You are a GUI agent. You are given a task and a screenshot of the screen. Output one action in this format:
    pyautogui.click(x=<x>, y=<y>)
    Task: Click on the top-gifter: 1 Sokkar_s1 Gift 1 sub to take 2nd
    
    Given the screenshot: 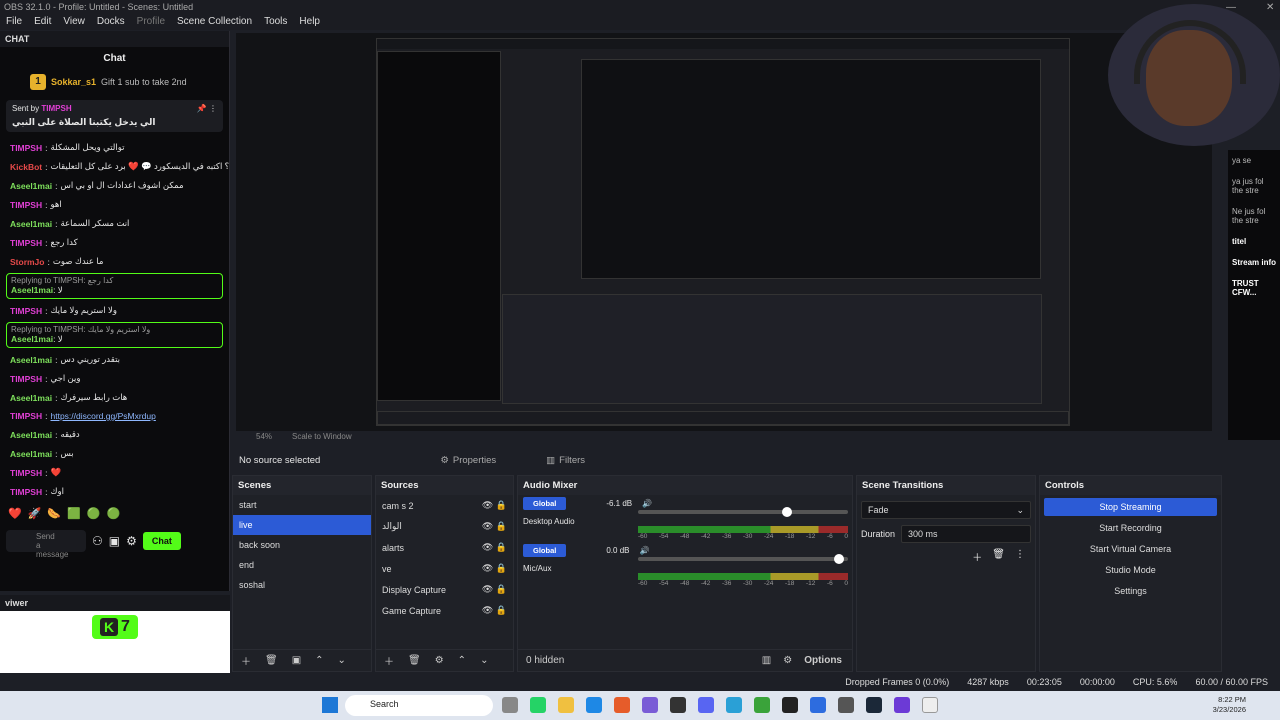 What is the action you would take?
    pyautogui.click(x=114, y=82)
    